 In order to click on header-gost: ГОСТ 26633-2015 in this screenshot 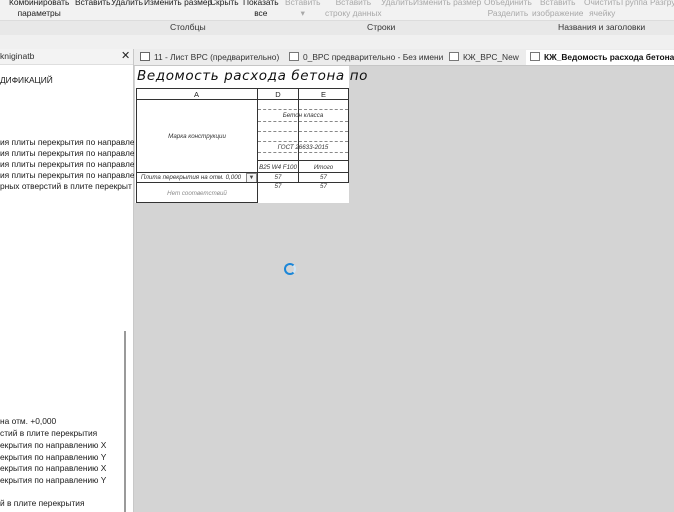, I will do `click(303, 147)`.